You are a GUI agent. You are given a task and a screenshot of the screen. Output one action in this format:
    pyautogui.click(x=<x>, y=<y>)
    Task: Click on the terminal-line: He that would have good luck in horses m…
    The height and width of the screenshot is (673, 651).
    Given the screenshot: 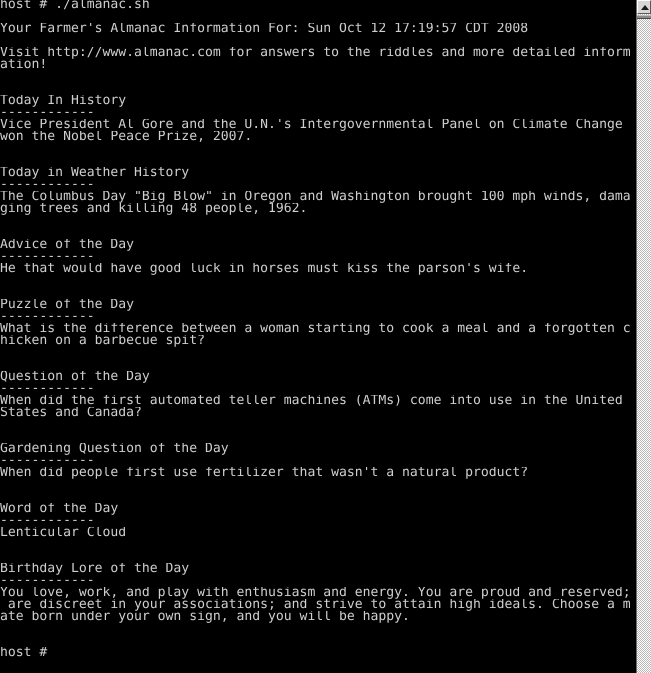 What is the action you would take?
    pyautogui.click(x=264, y=269)
    